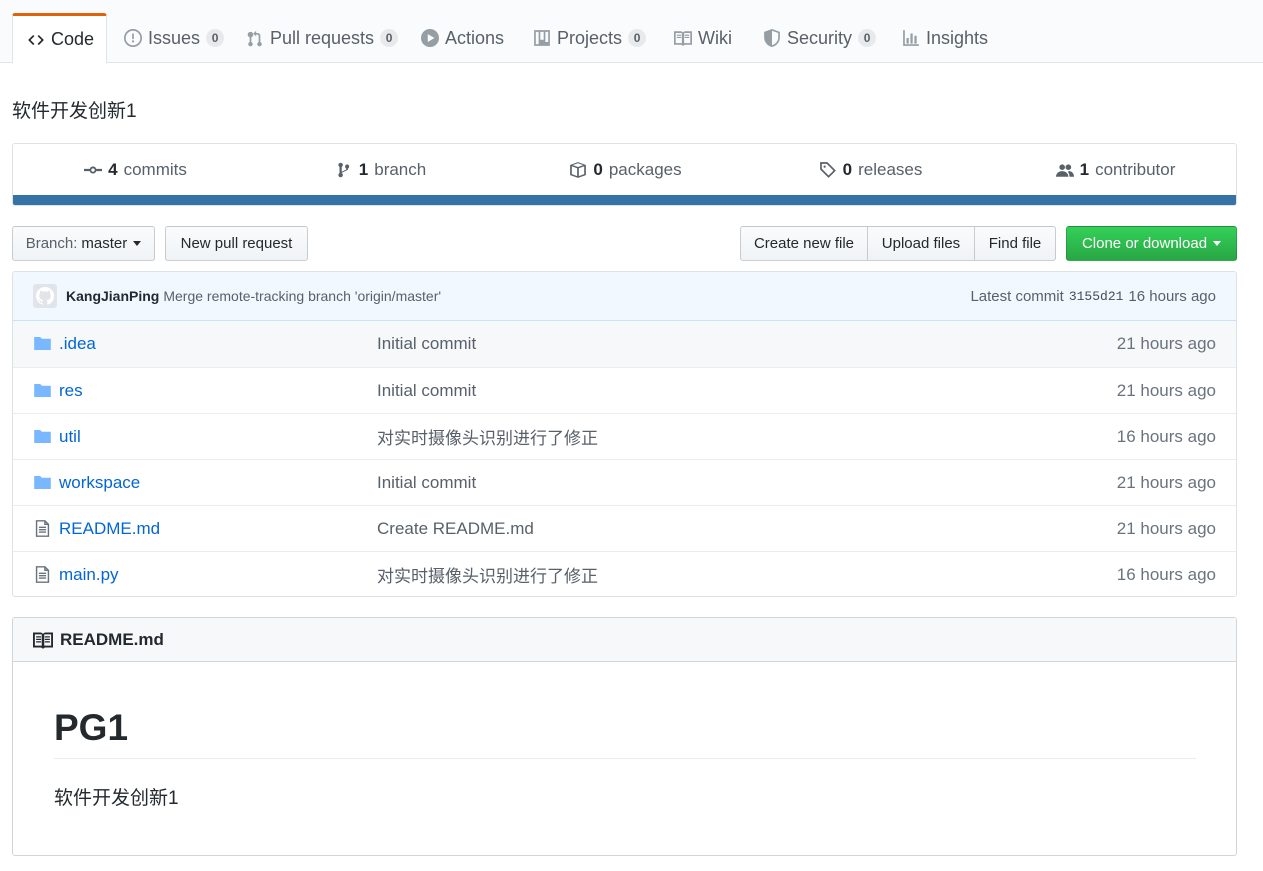  I want to click on new-pull-request-button: New pull request, so click(236, 243).